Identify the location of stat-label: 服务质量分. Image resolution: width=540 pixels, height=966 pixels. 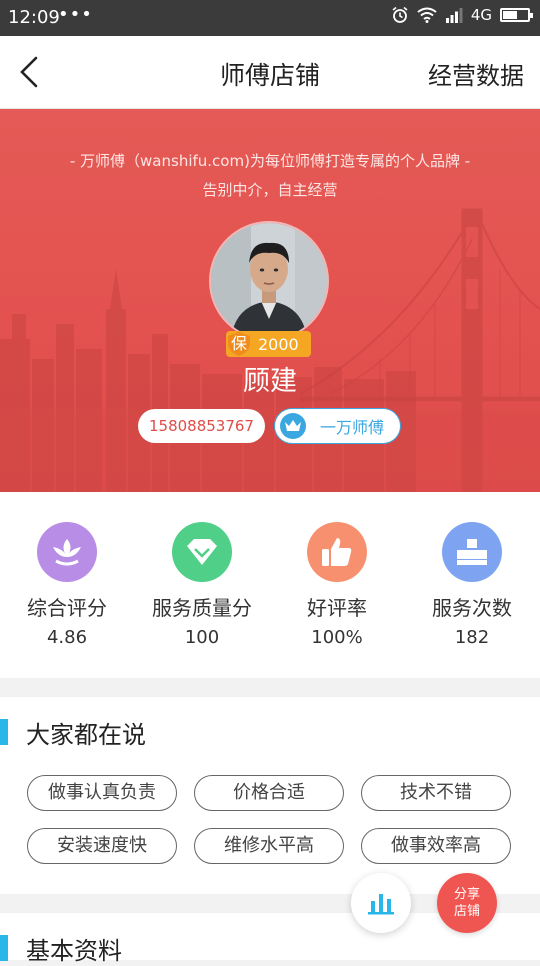
(202, 608).